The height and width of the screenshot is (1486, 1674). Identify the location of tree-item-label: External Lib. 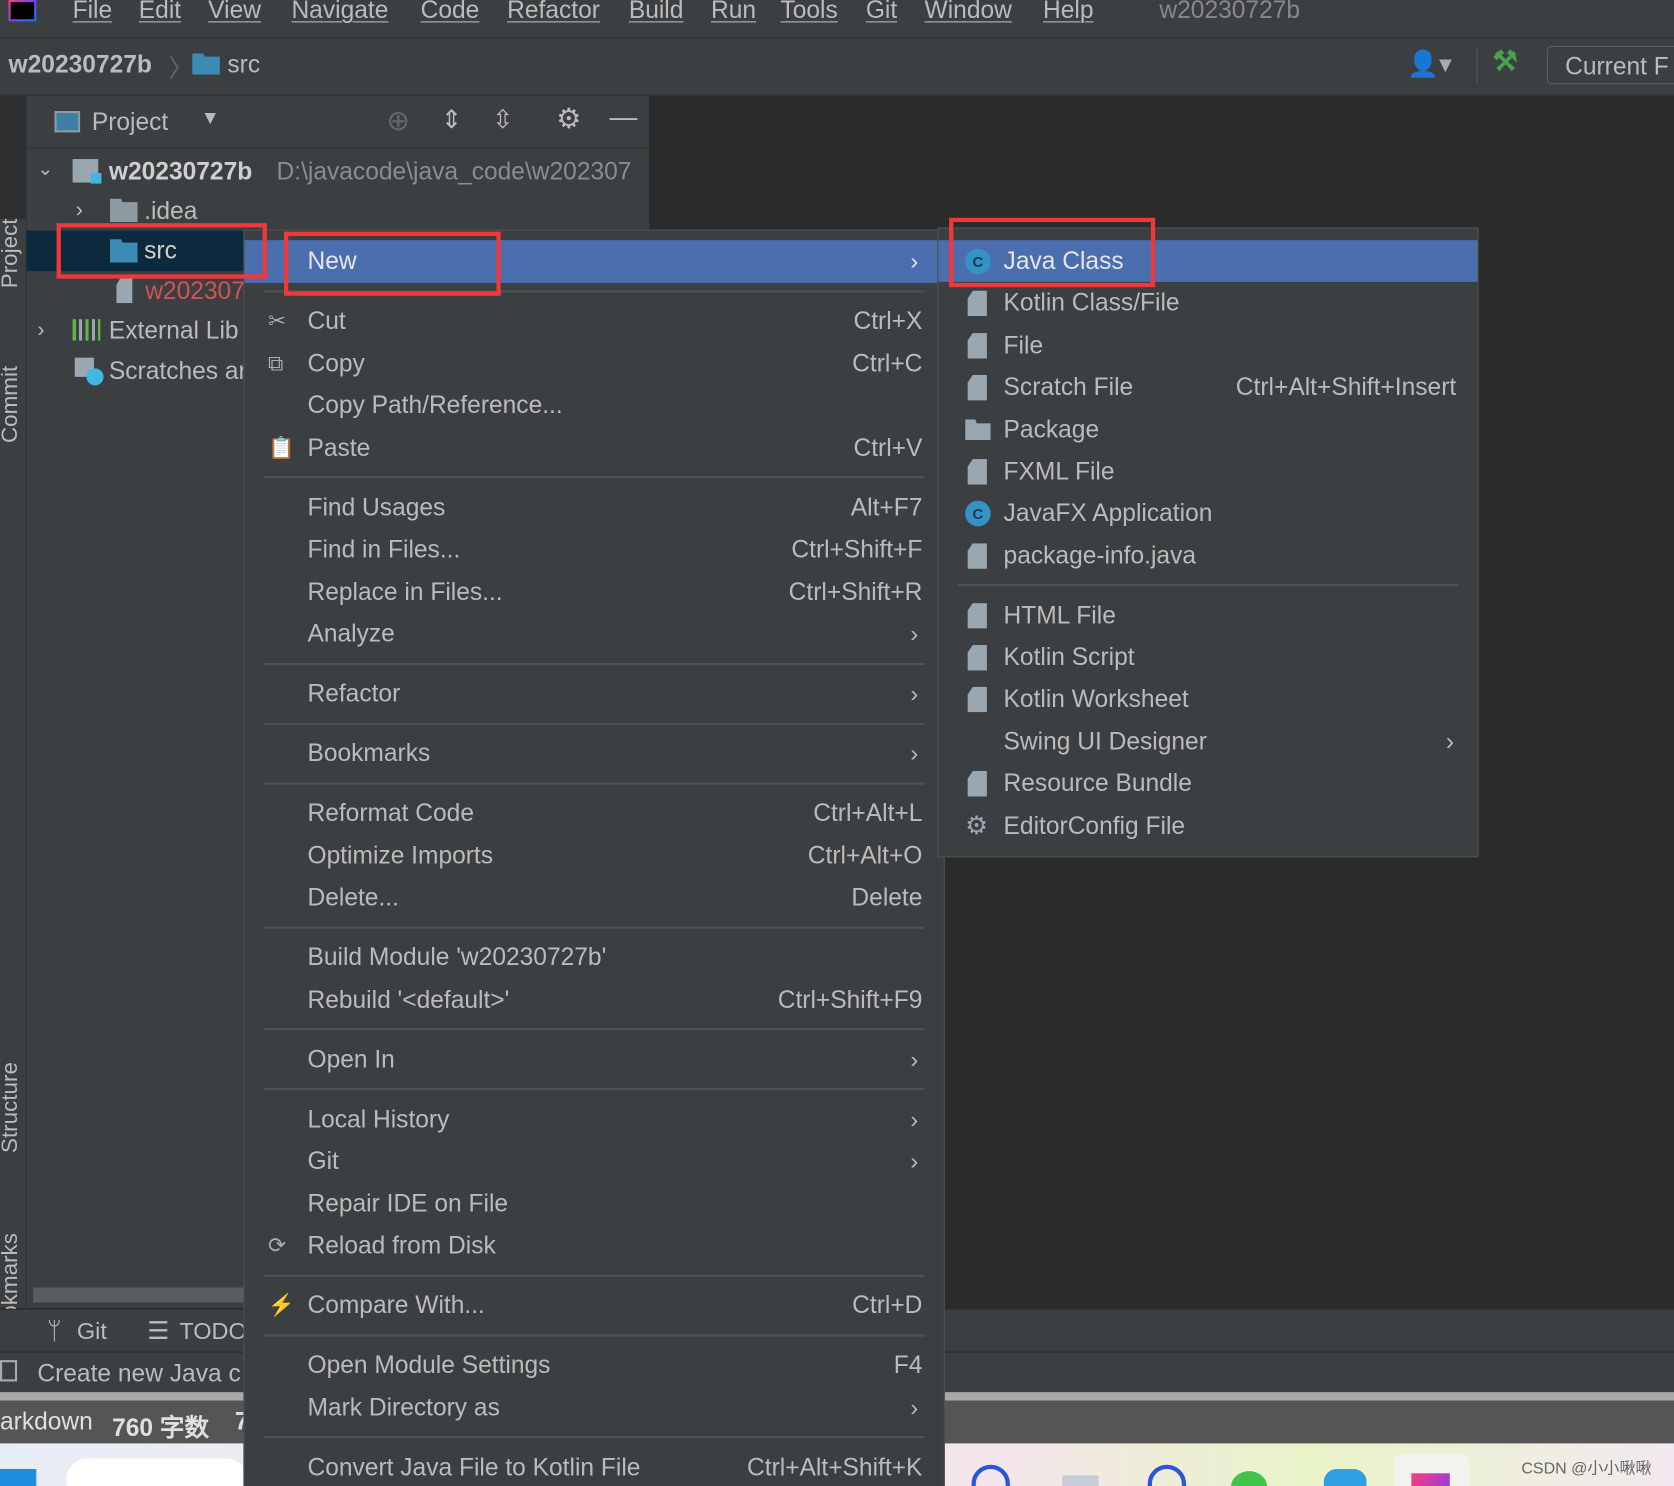
(173, 330).